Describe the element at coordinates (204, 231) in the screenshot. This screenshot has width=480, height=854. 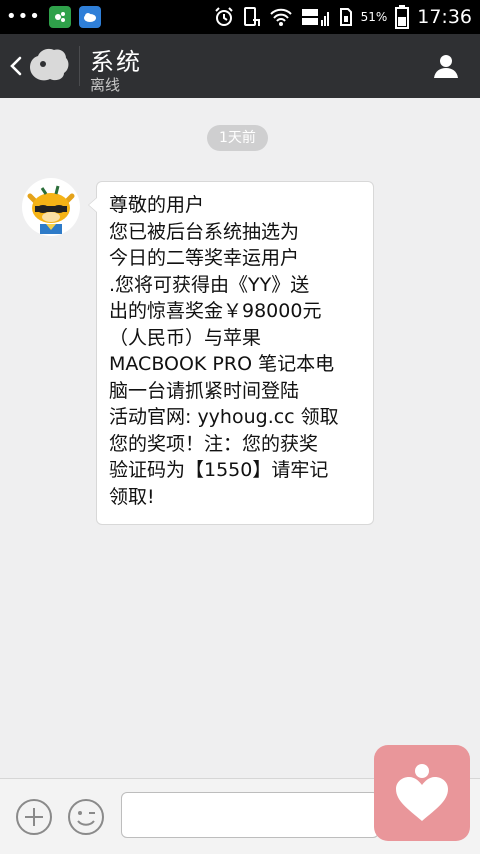
I see `message-line: 您已被后台系统抽选为` at that location.